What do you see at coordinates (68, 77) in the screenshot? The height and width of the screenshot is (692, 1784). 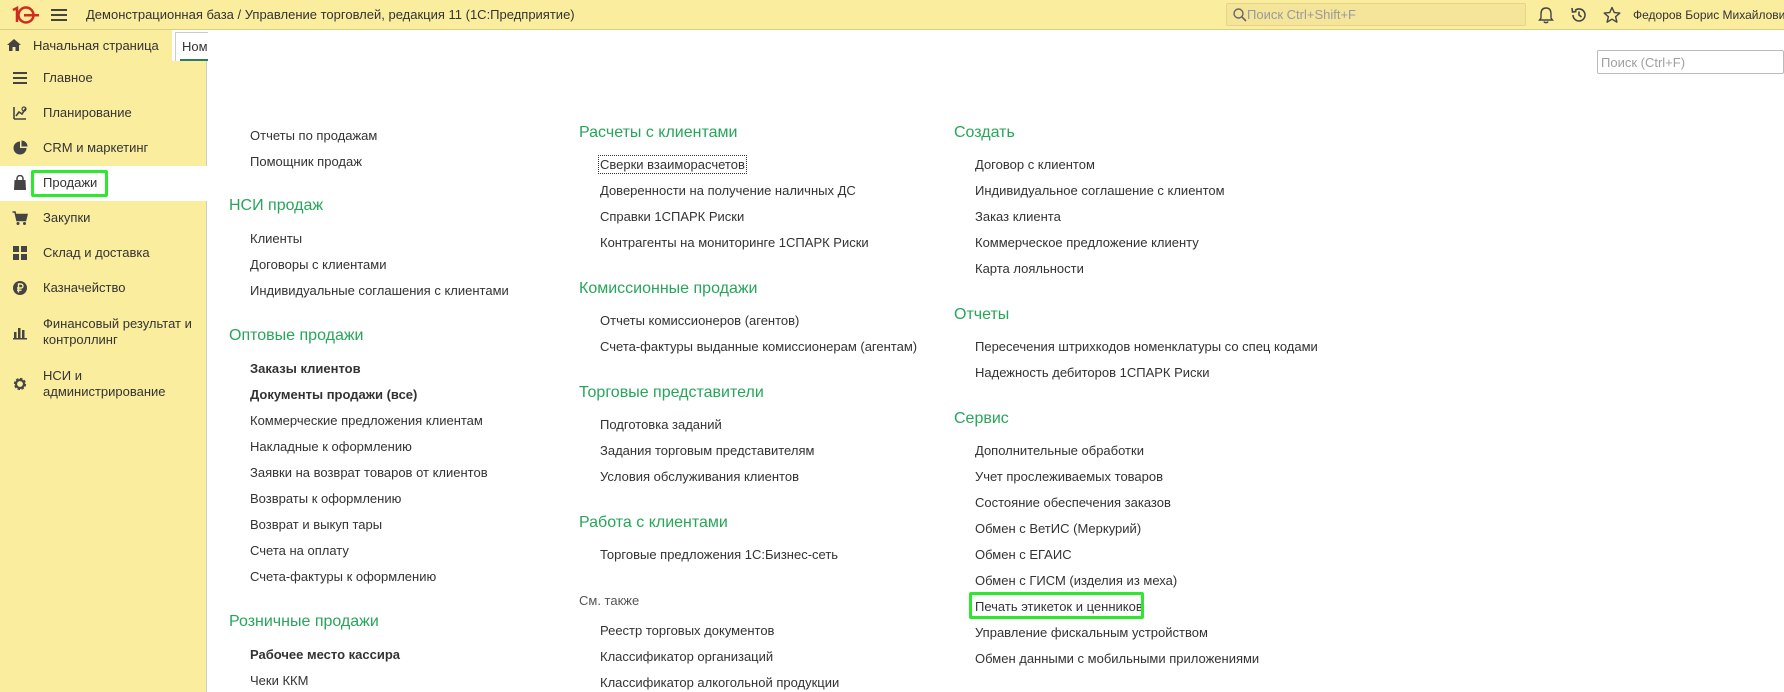 I see `sidebar-item-label: Главное` at bounding box center [68, 77].